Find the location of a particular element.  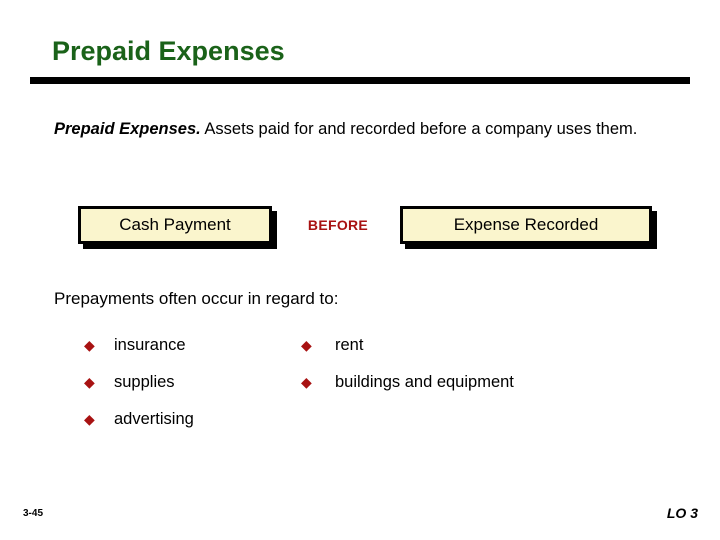

list-item: ◆ supplies is located at coordinates (189, 389).